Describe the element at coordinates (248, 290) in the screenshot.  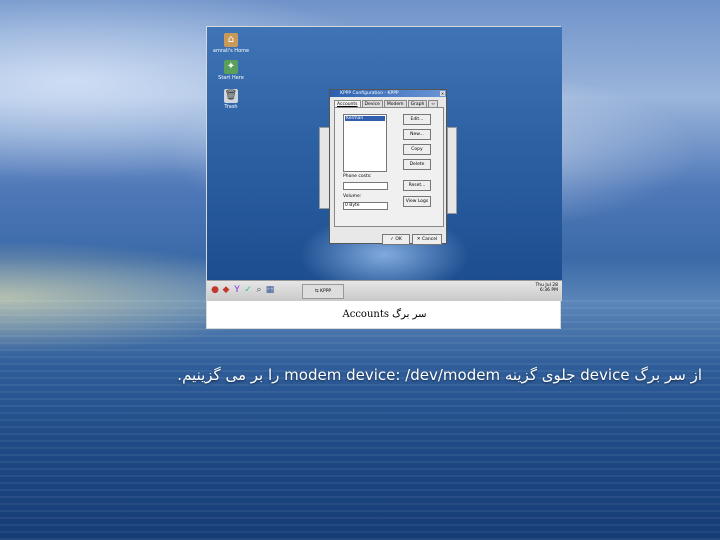
I see `office-icon: ✓` at that location.